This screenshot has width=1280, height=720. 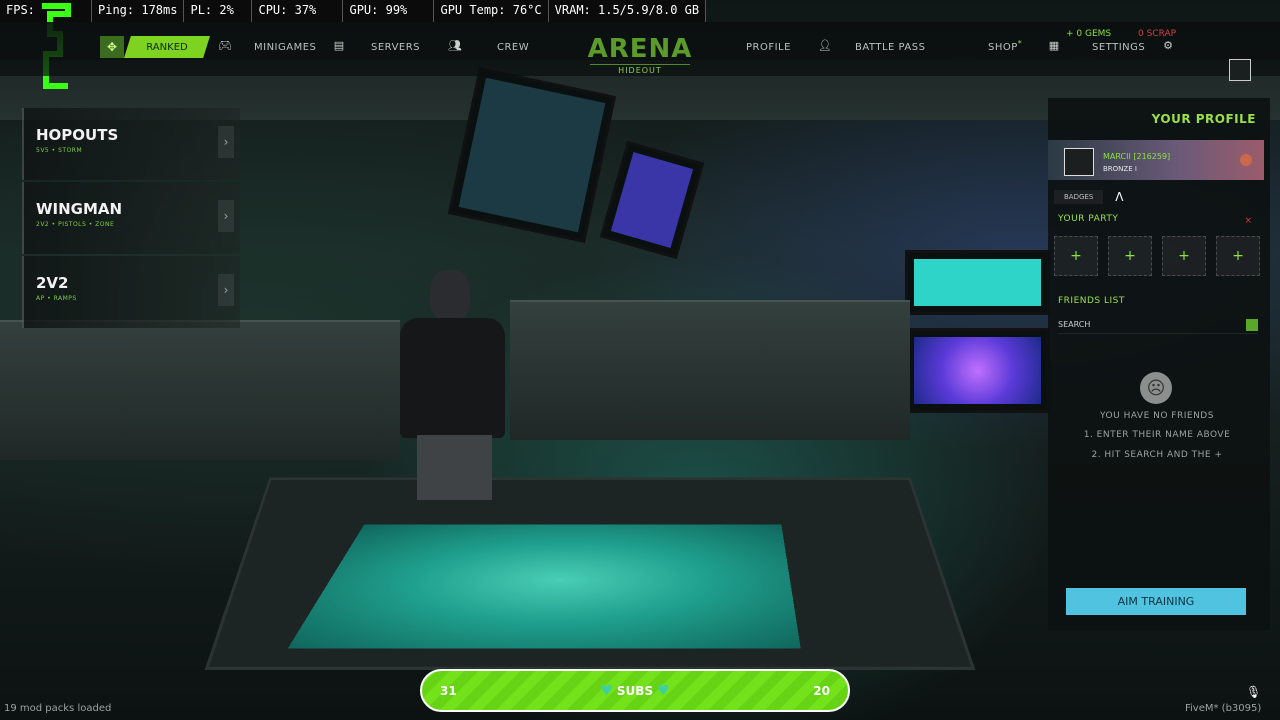 I want to click on fps-label: FPS:, so click(x=20, y=10).